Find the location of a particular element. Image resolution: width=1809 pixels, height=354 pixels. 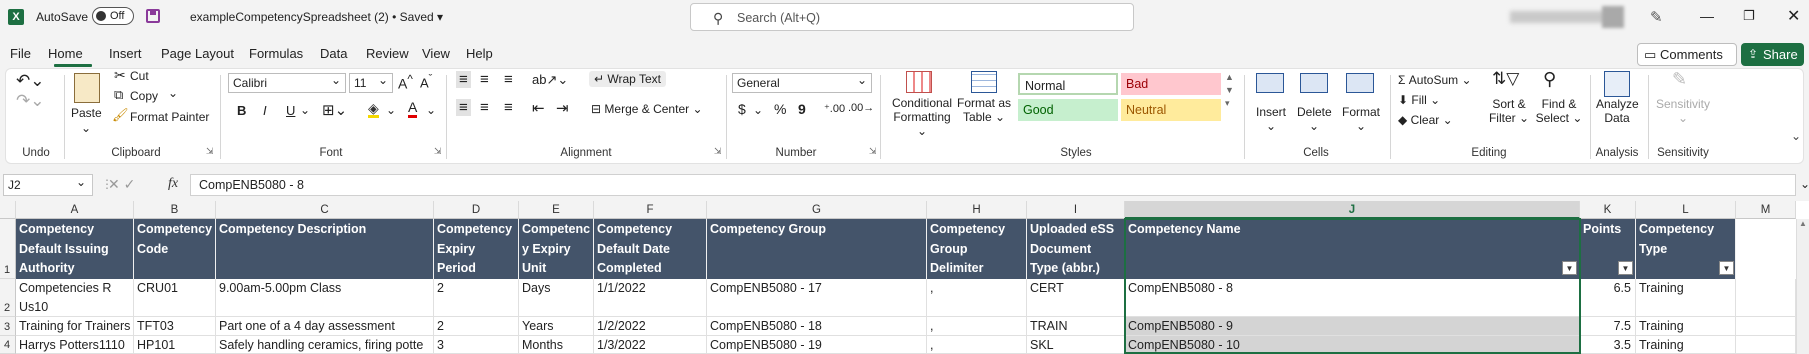

table-cell: 9.00am-5.00pm Class is located at coordinates (325, 298).